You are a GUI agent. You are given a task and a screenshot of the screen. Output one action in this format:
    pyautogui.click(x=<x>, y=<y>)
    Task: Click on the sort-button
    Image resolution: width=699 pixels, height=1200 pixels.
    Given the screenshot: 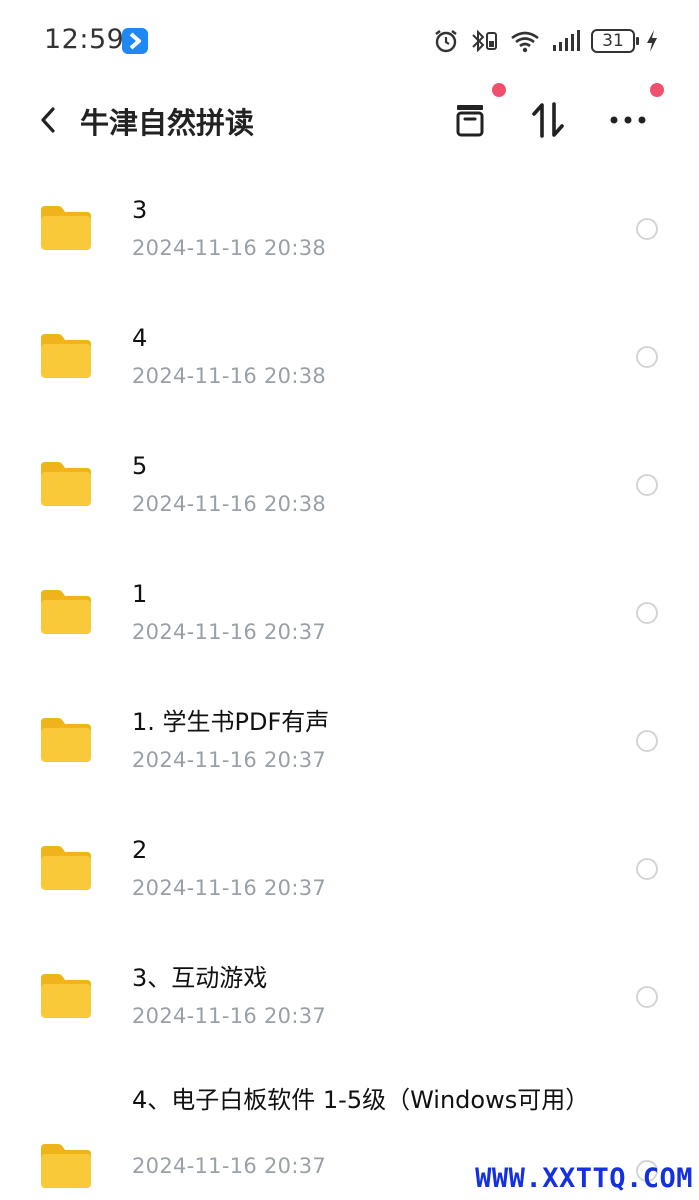 What is the action you would take?
    pyautogui.click(x=548, y=120)
    